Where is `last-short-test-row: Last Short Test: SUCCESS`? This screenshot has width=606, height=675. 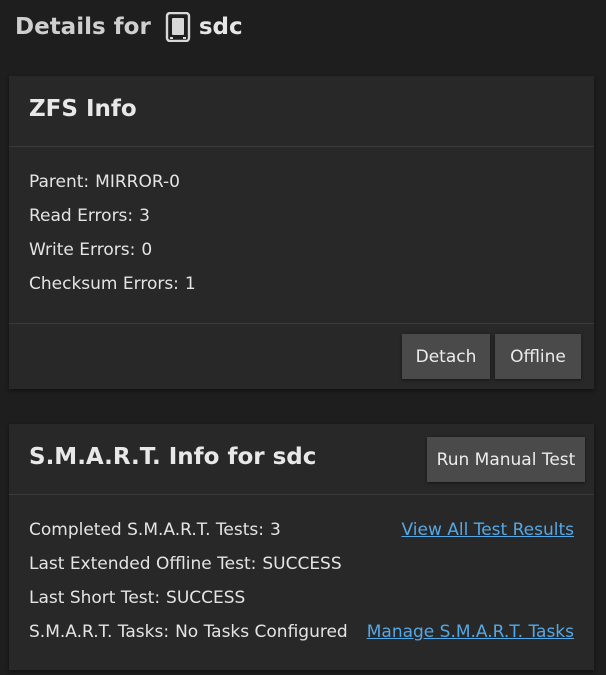 last-short-test-row: Last Short Test: SUCCESS is located at coordinates (137, 598).